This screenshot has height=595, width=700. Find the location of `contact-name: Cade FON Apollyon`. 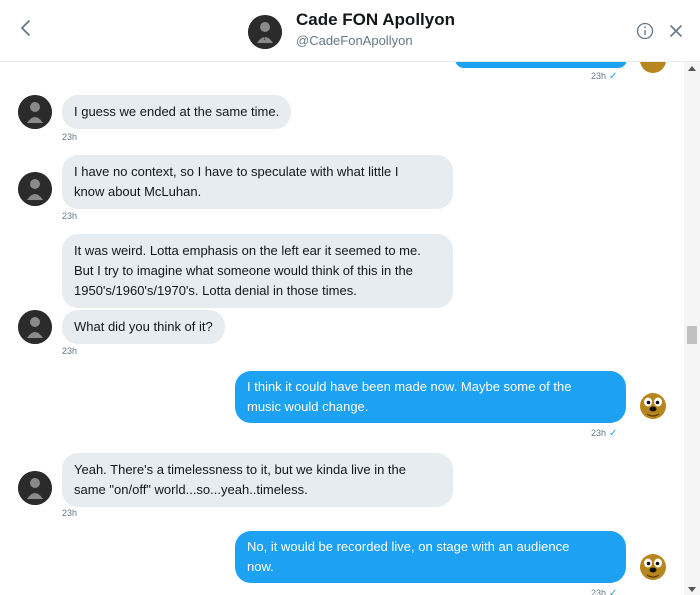

contact-name: Cade FON Apollyon is located at coordinates (375, 19).